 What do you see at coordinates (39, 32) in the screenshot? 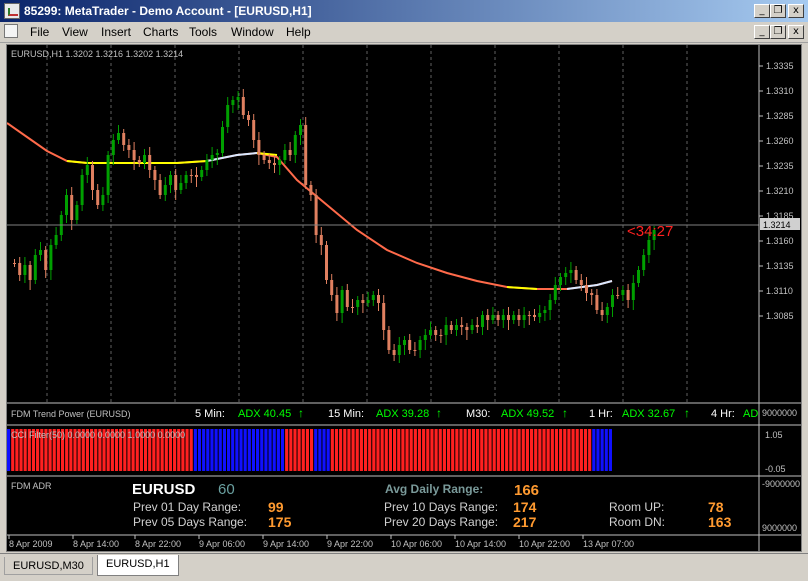
I see `menu-file: File` at bounding box center [39, 32].